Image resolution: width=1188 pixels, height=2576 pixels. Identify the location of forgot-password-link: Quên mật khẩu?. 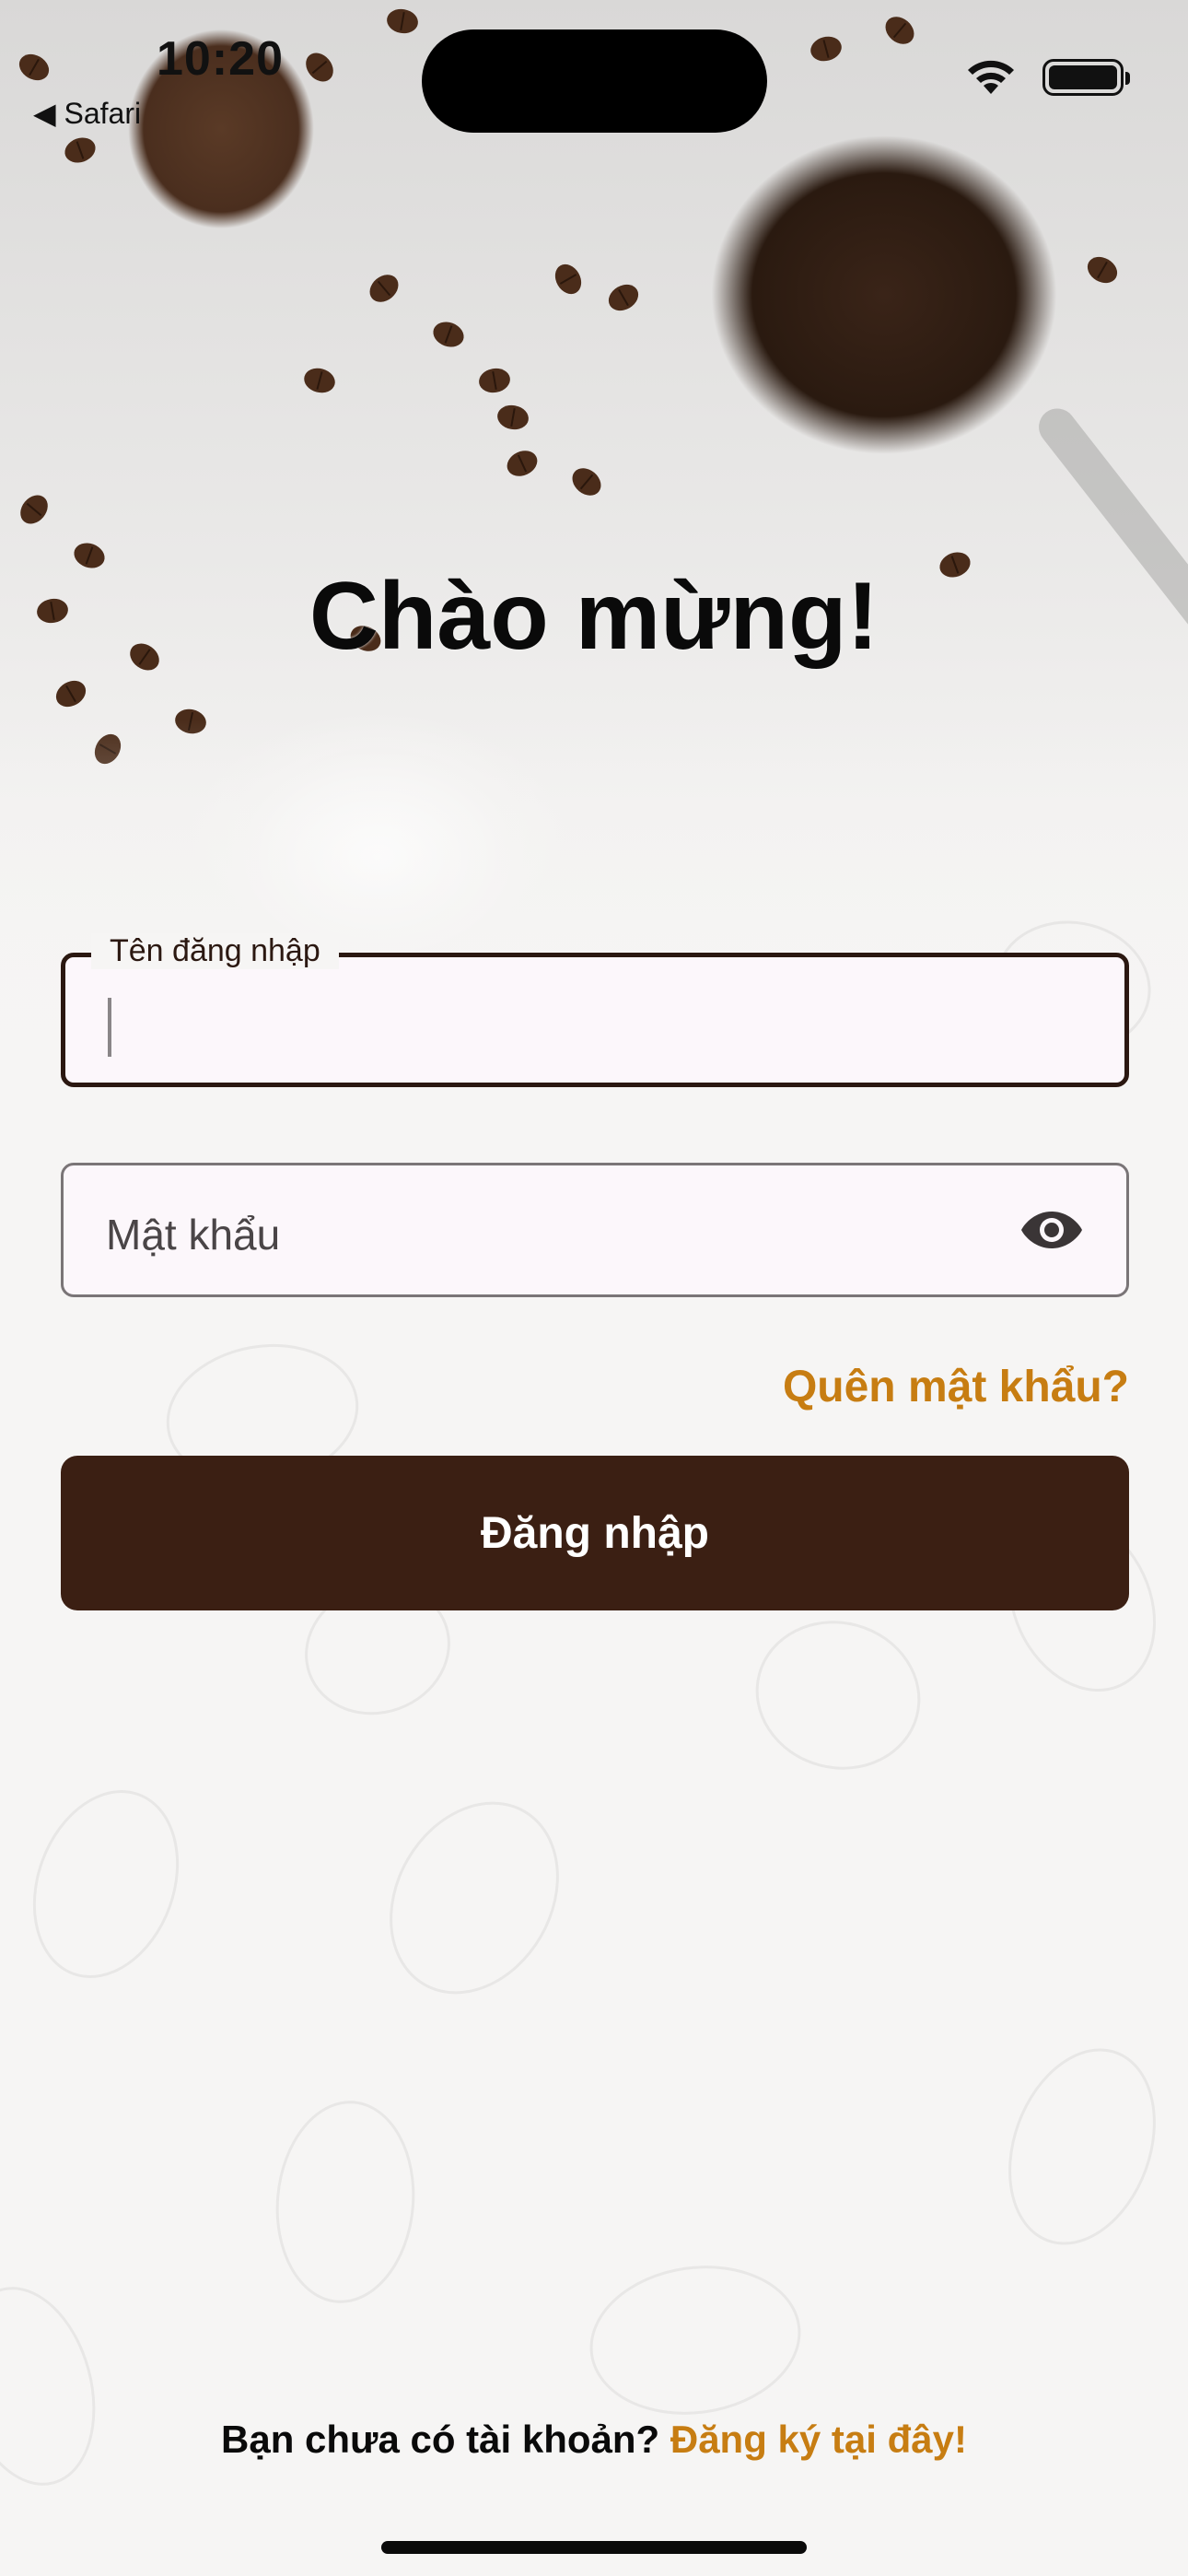
(956, 1387).